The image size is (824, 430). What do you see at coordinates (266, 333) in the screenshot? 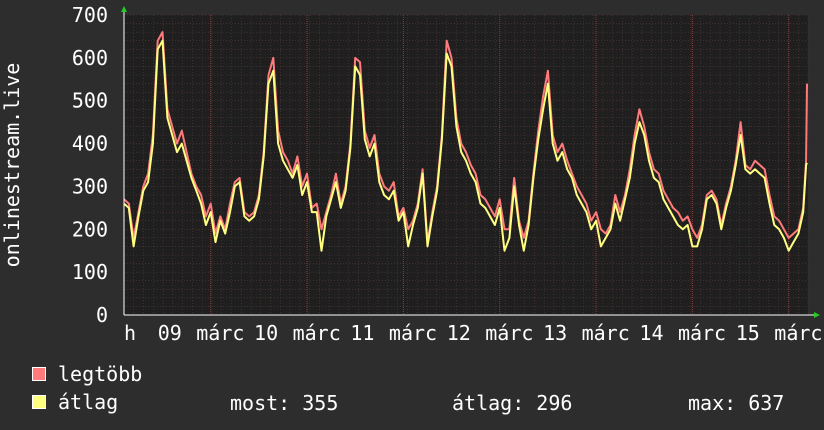
I see `x-tick-label: 10` at bounding box center [266, 333].